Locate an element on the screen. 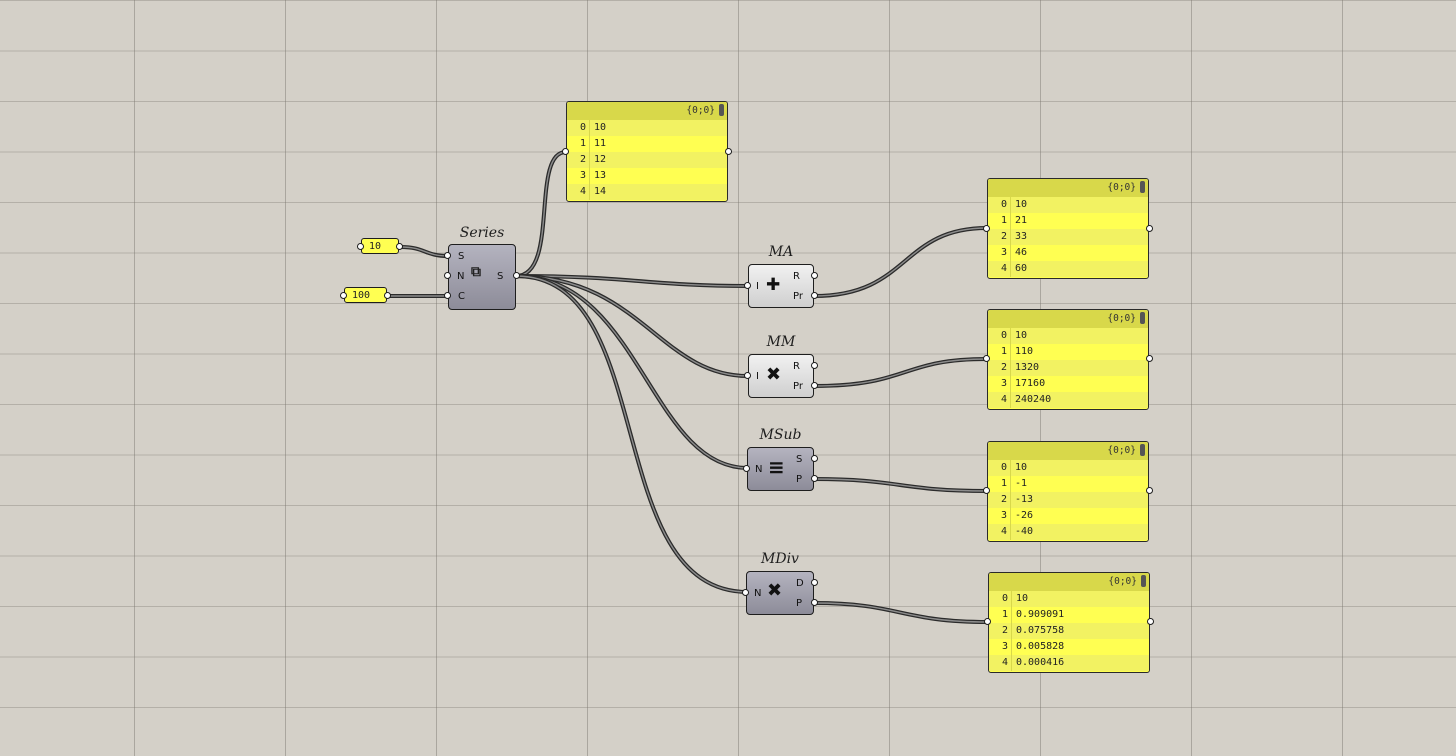 This screenshot has height=756, width=1456. output-port-d: D is located at coordinates (800, 583).